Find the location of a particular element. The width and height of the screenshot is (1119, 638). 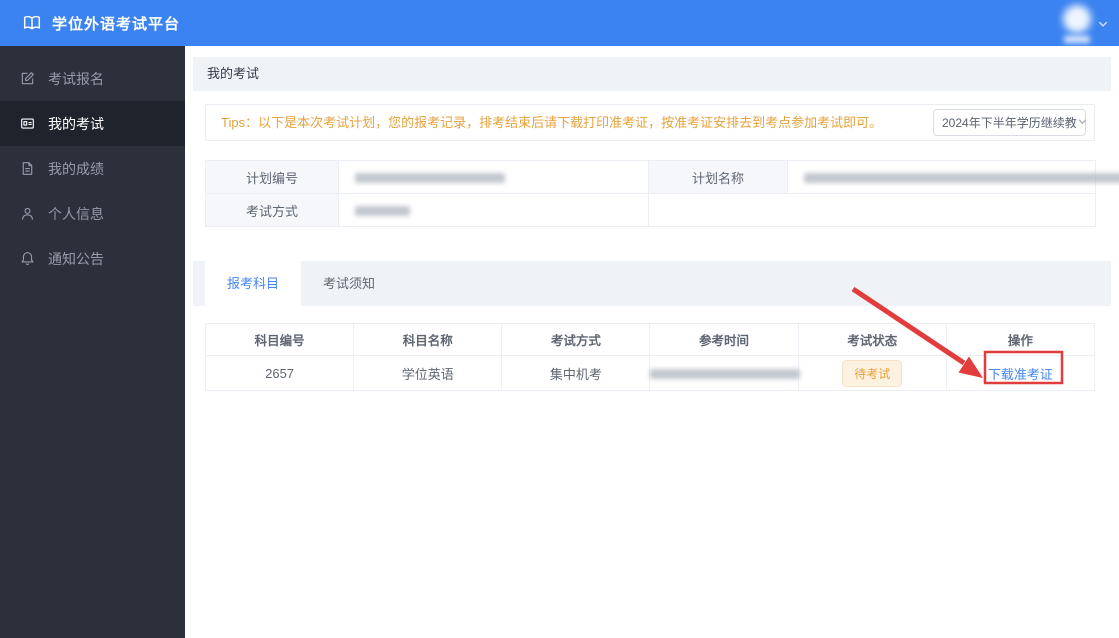

app-brand: 学位外语考试平台 is located at coordinates (90, 23).